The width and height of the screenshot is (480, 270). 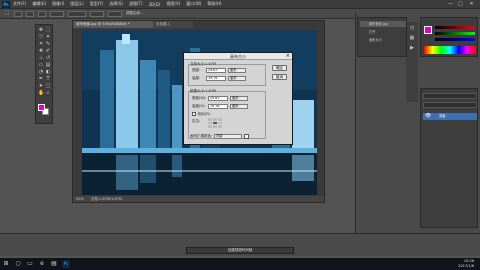 What do you see at coordinates (41, 79) in the screenshot?
I see `pen-tool-icon: ✒` at bounding box center [41, 79].